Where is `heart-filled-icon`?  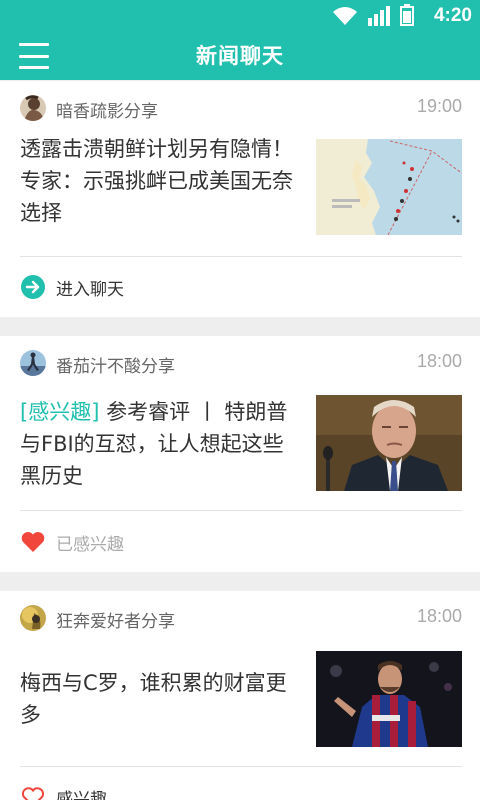 heart-filled-icon is located at coordinates (33, 542).